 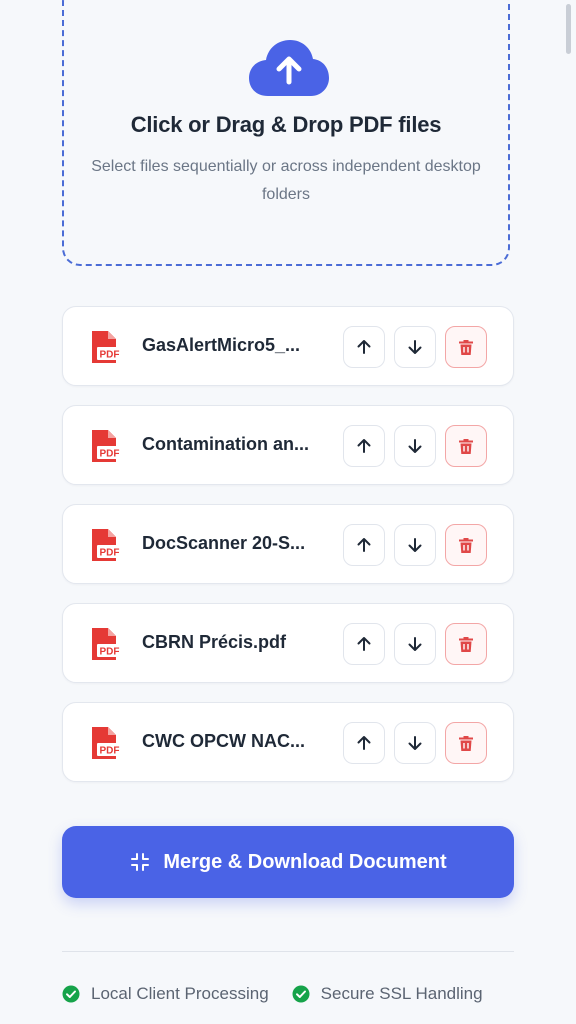 I want to click on file-item: PDF CBRN Précis.pdf, so click(x=288, y=643).